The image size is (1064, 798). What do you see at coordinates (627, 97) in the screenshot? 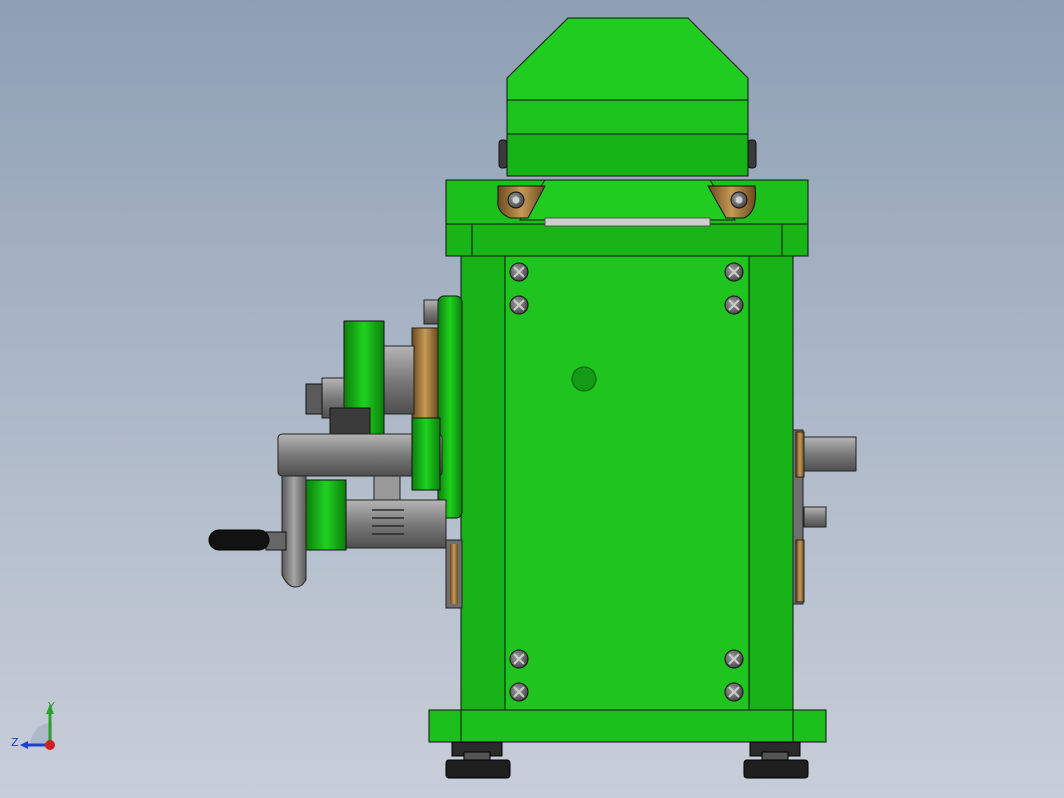
I see `motor-cover` at bounding box center [627, 97].